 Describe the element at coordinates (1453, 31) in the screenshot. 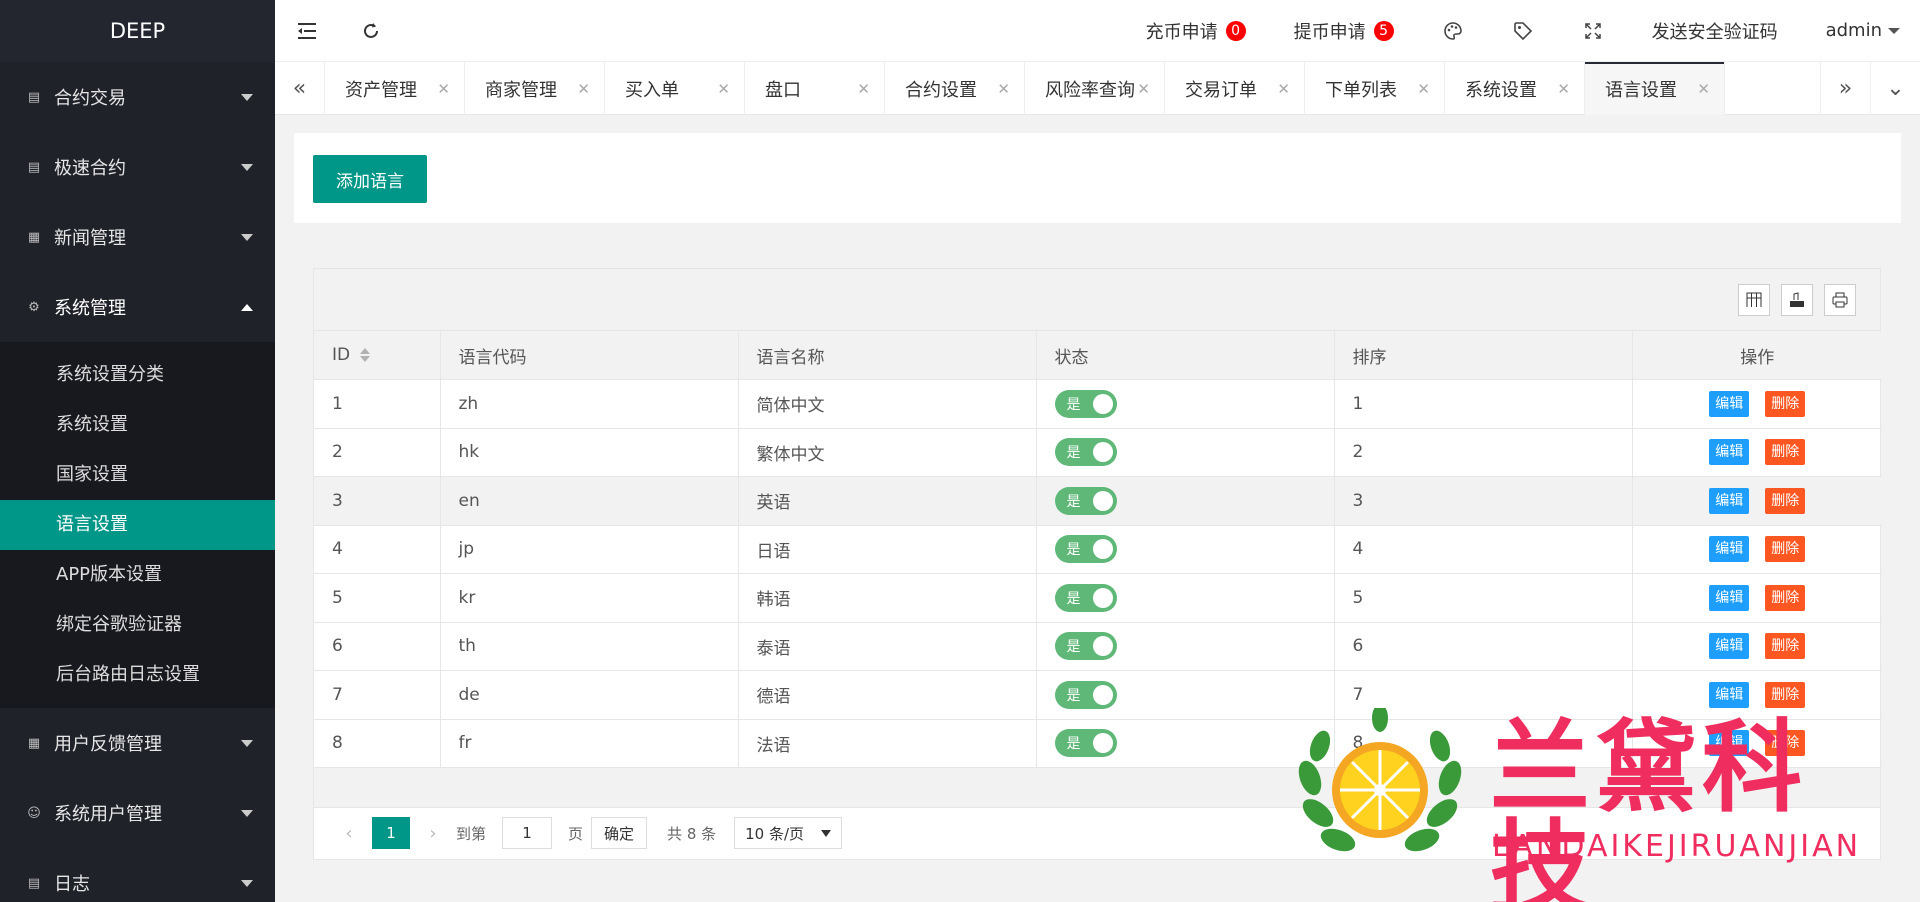

I see `palette-icon` at that location.